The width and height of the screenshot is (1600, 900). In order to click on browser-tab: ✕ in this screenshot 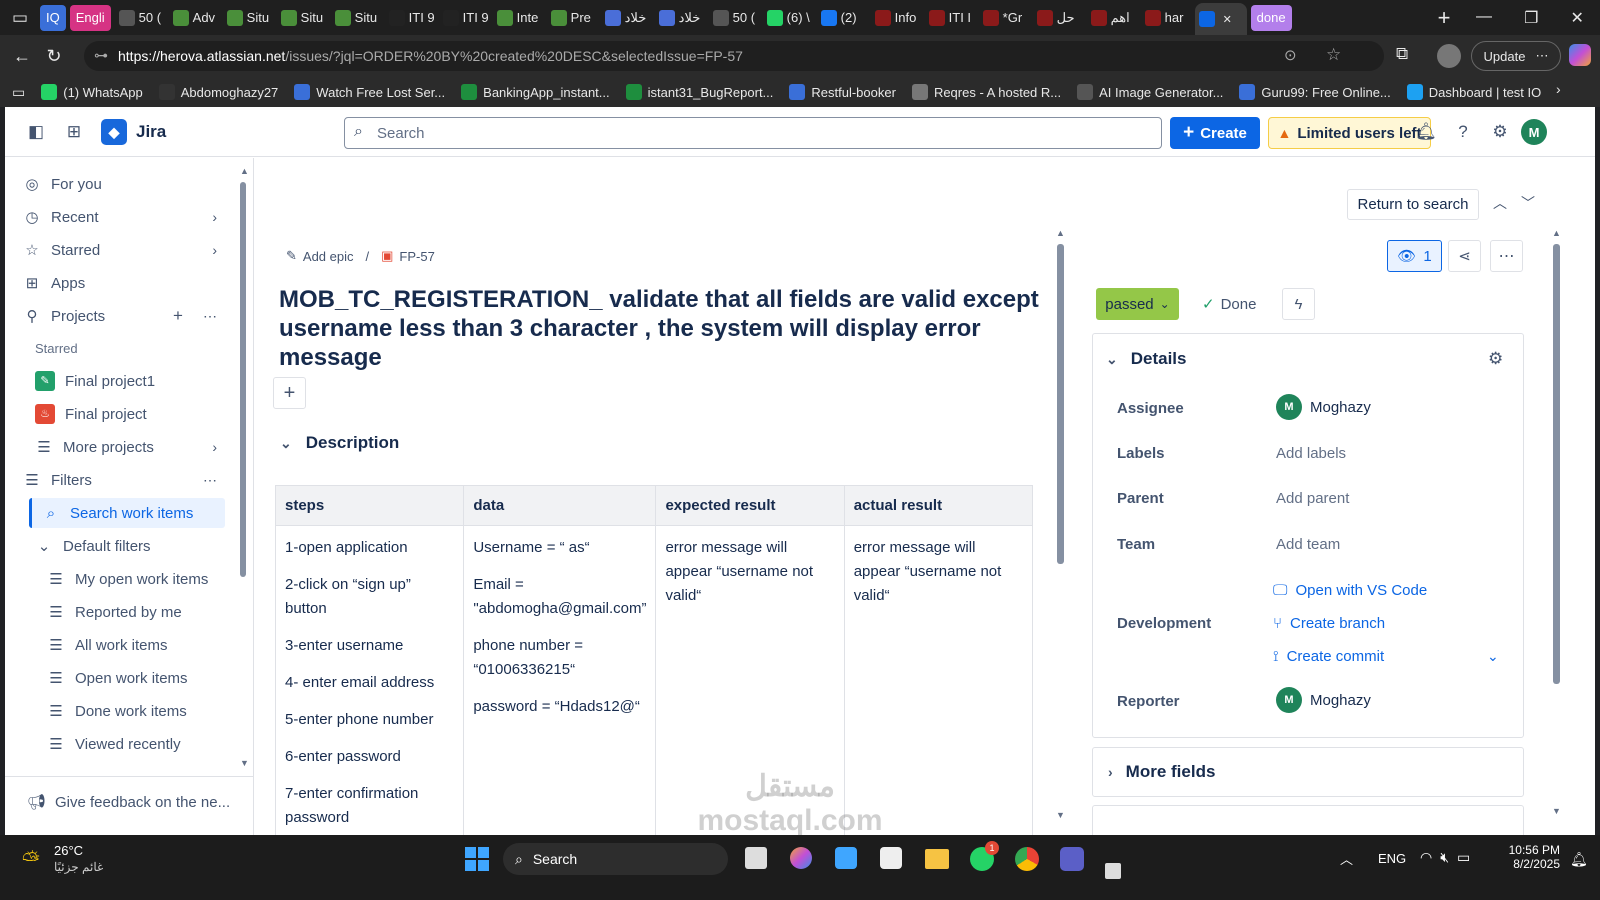, I will do `click(1220, 19)`.